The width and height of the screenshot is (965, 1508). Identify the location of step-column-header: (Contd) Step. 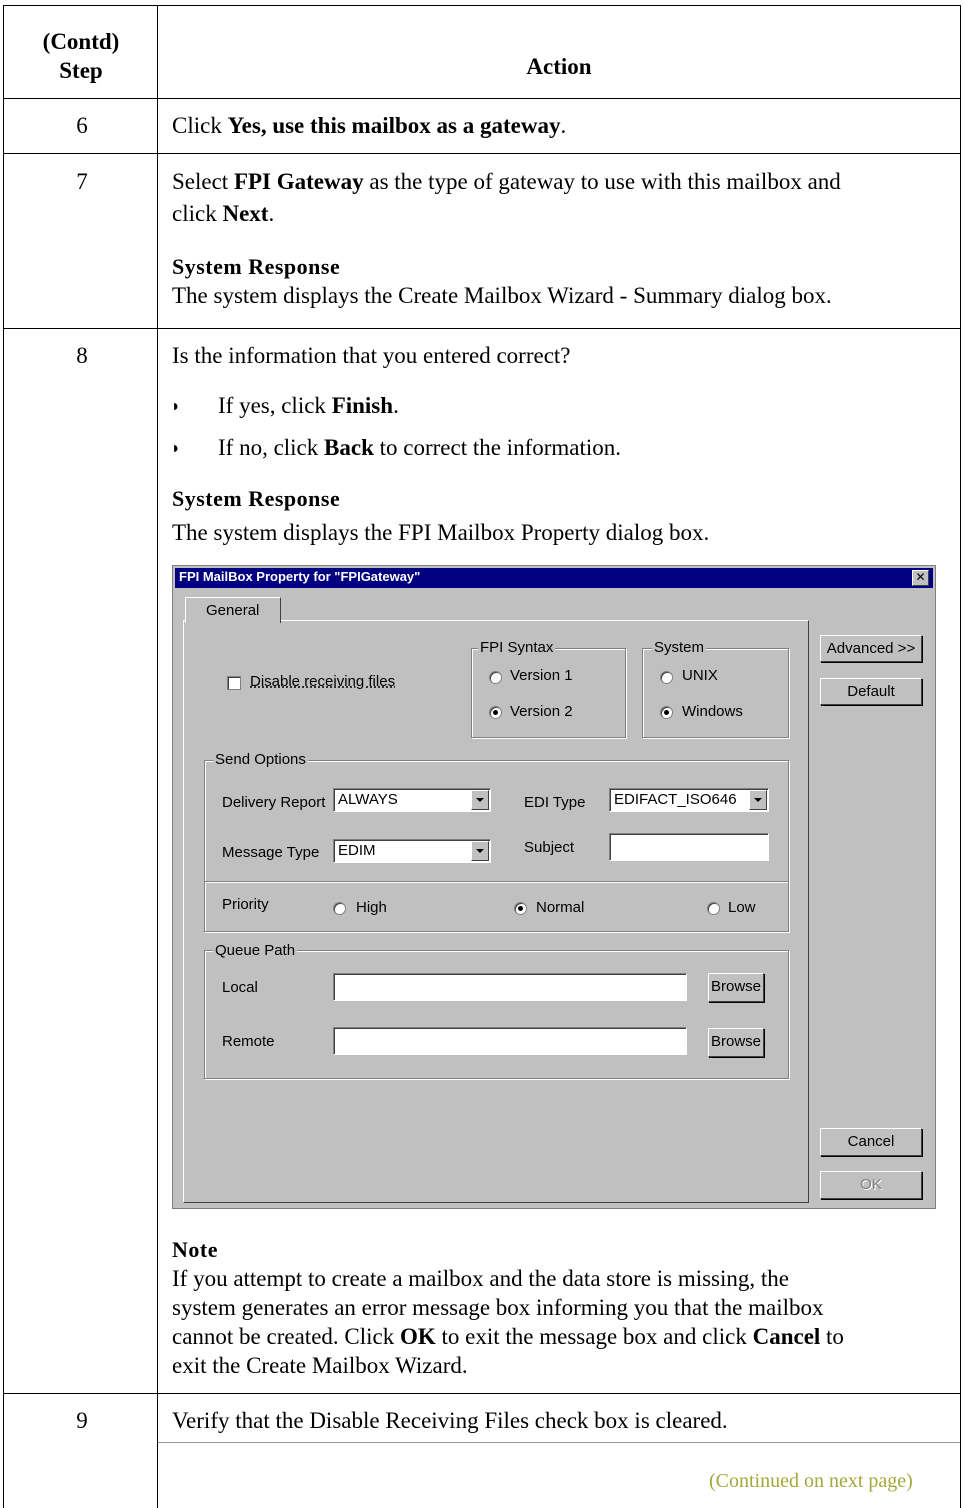
(81, 56).